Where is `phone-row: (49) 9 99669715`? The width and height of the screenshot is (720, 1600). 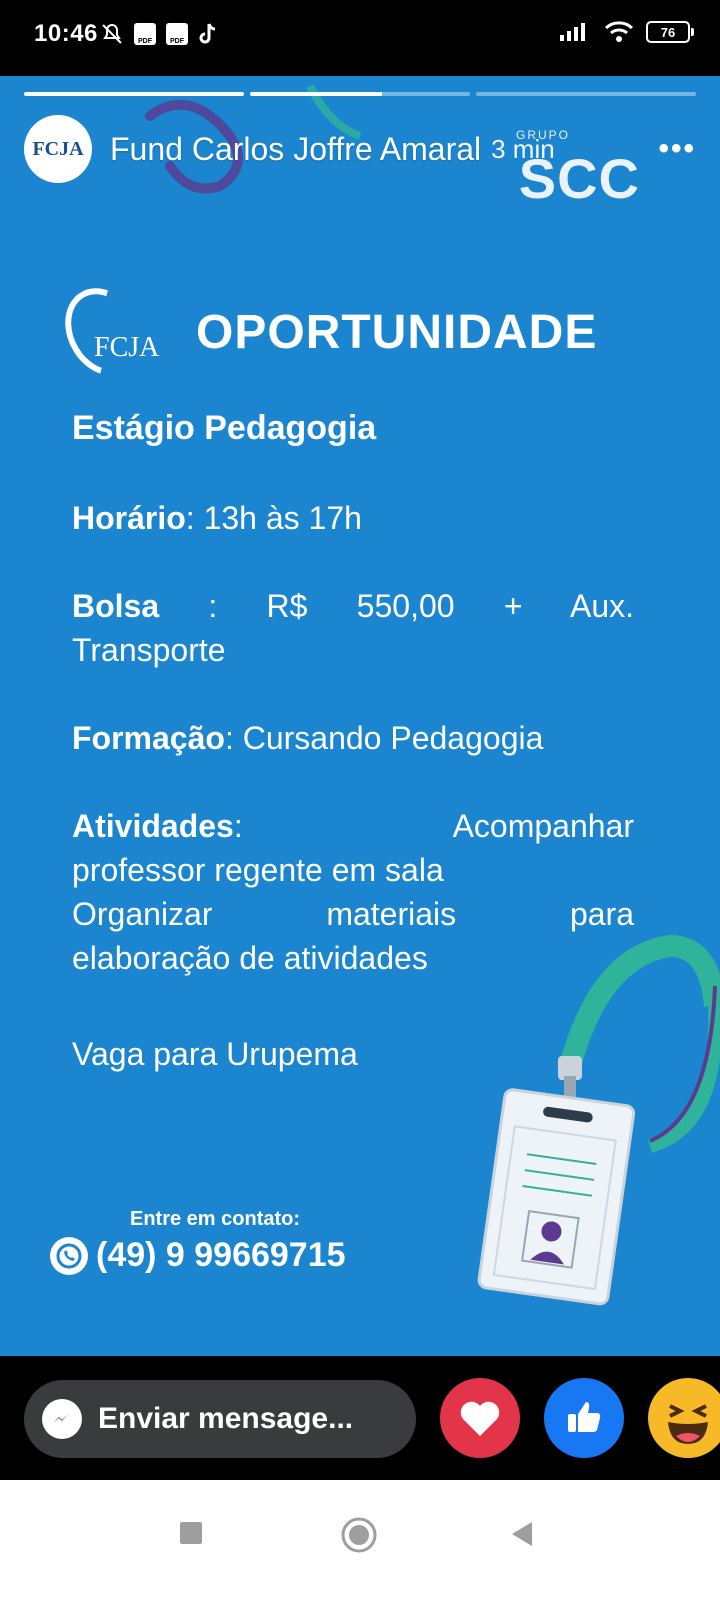 phone-row: (49) 9 99669715 is located at coordinates (198, 1255).